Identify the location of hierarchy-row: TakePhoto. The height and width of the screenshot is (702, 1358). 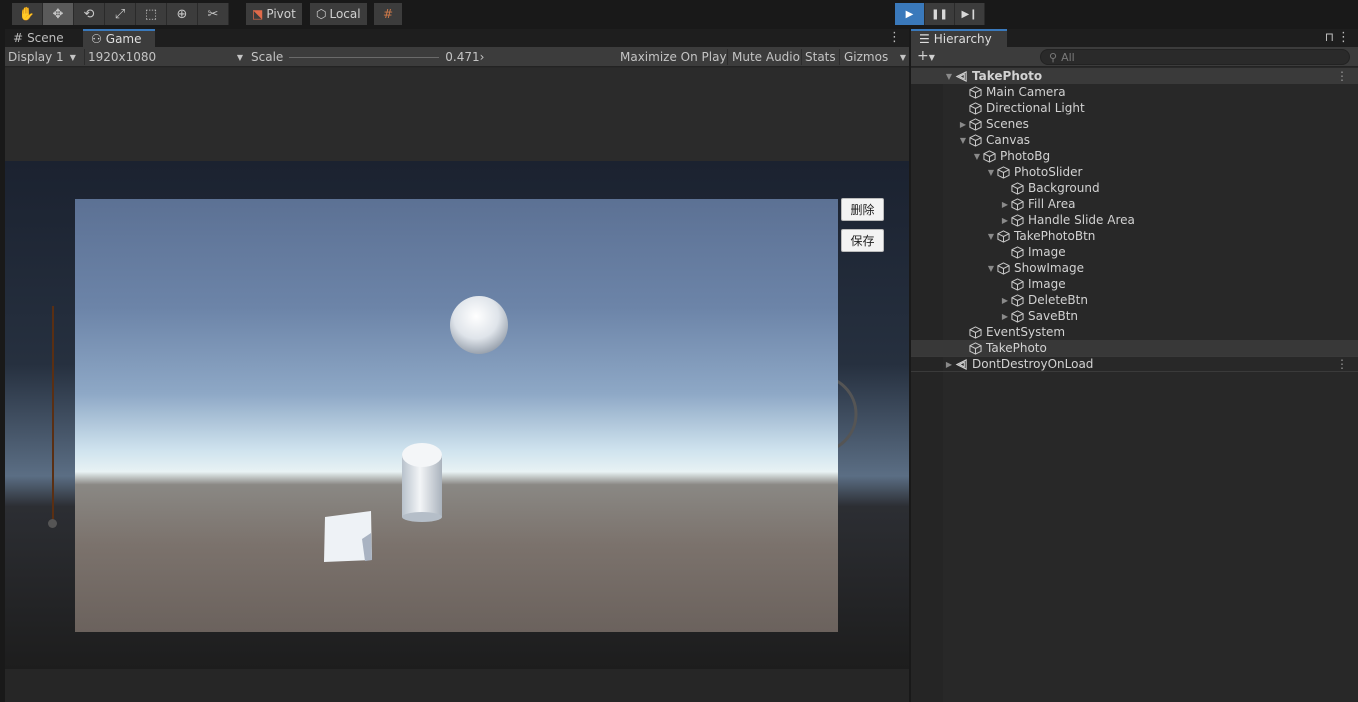
(1134, 348).